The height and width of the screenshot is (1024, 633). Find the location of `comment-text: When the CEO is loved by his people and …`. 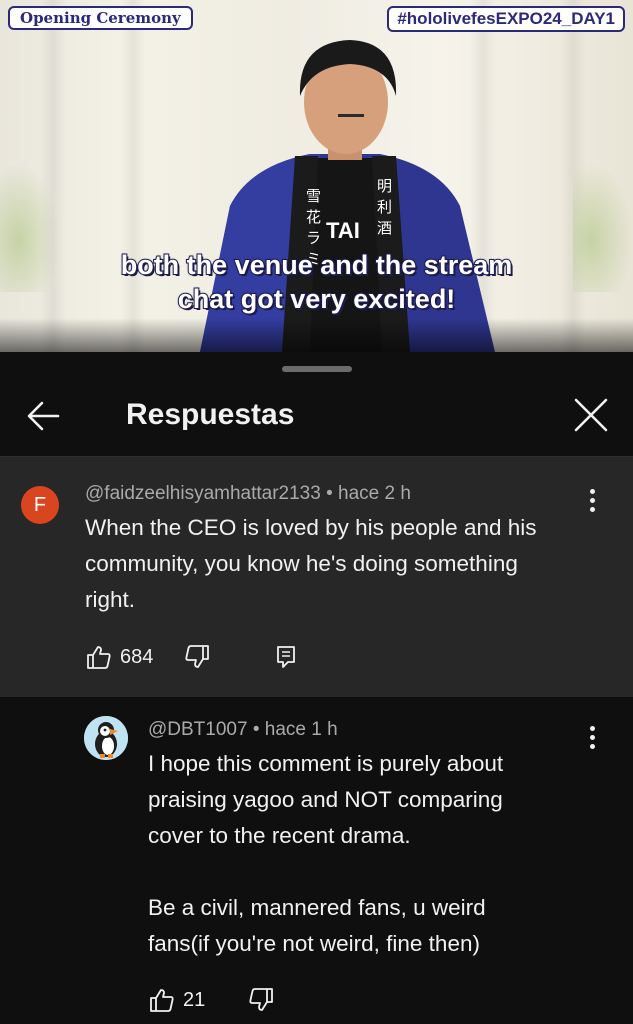

comment-text: When the CEO is loved by his people and … is located at coordinates (345, 564).